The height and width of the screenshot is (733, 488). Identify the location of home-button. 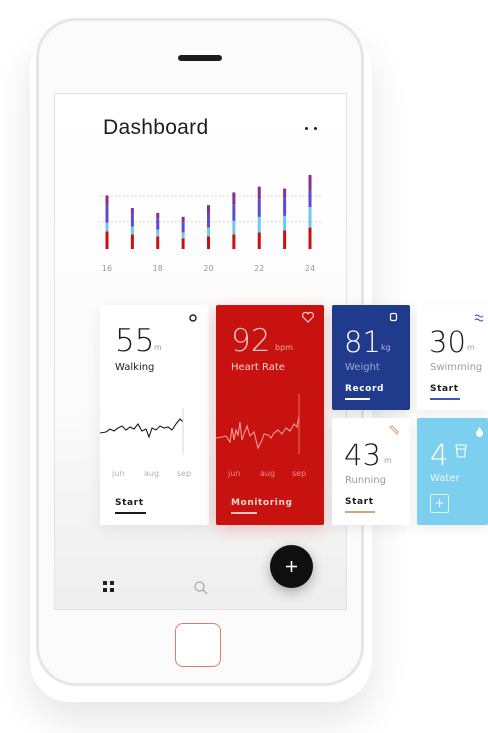
(198, 645).